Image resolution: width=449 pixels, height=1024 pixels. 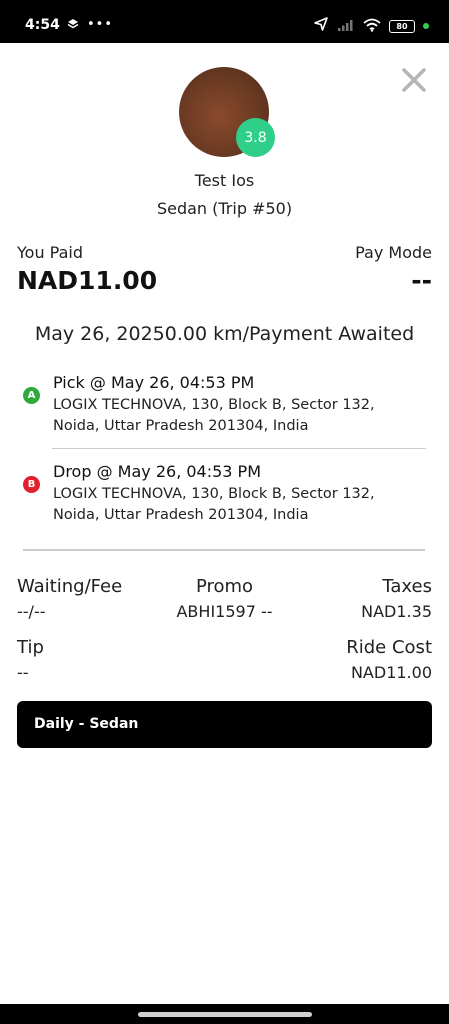 What do you see at coordinates (426, 26) in the screenshot?
I see `status-dot-icon` at bounding box center [426, 26].